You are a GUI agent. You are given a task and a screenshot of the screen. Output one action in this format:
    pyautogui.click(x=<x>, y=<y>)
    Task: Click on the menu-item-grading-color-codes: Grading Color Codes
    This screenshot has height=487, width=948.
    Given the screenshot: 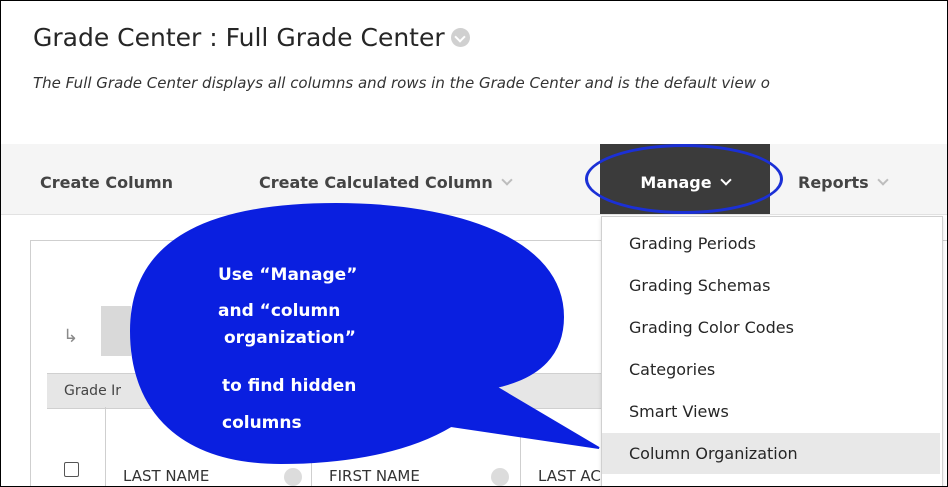 What is the action you would take?
    pyautogui.click(x=771, y=327)
    